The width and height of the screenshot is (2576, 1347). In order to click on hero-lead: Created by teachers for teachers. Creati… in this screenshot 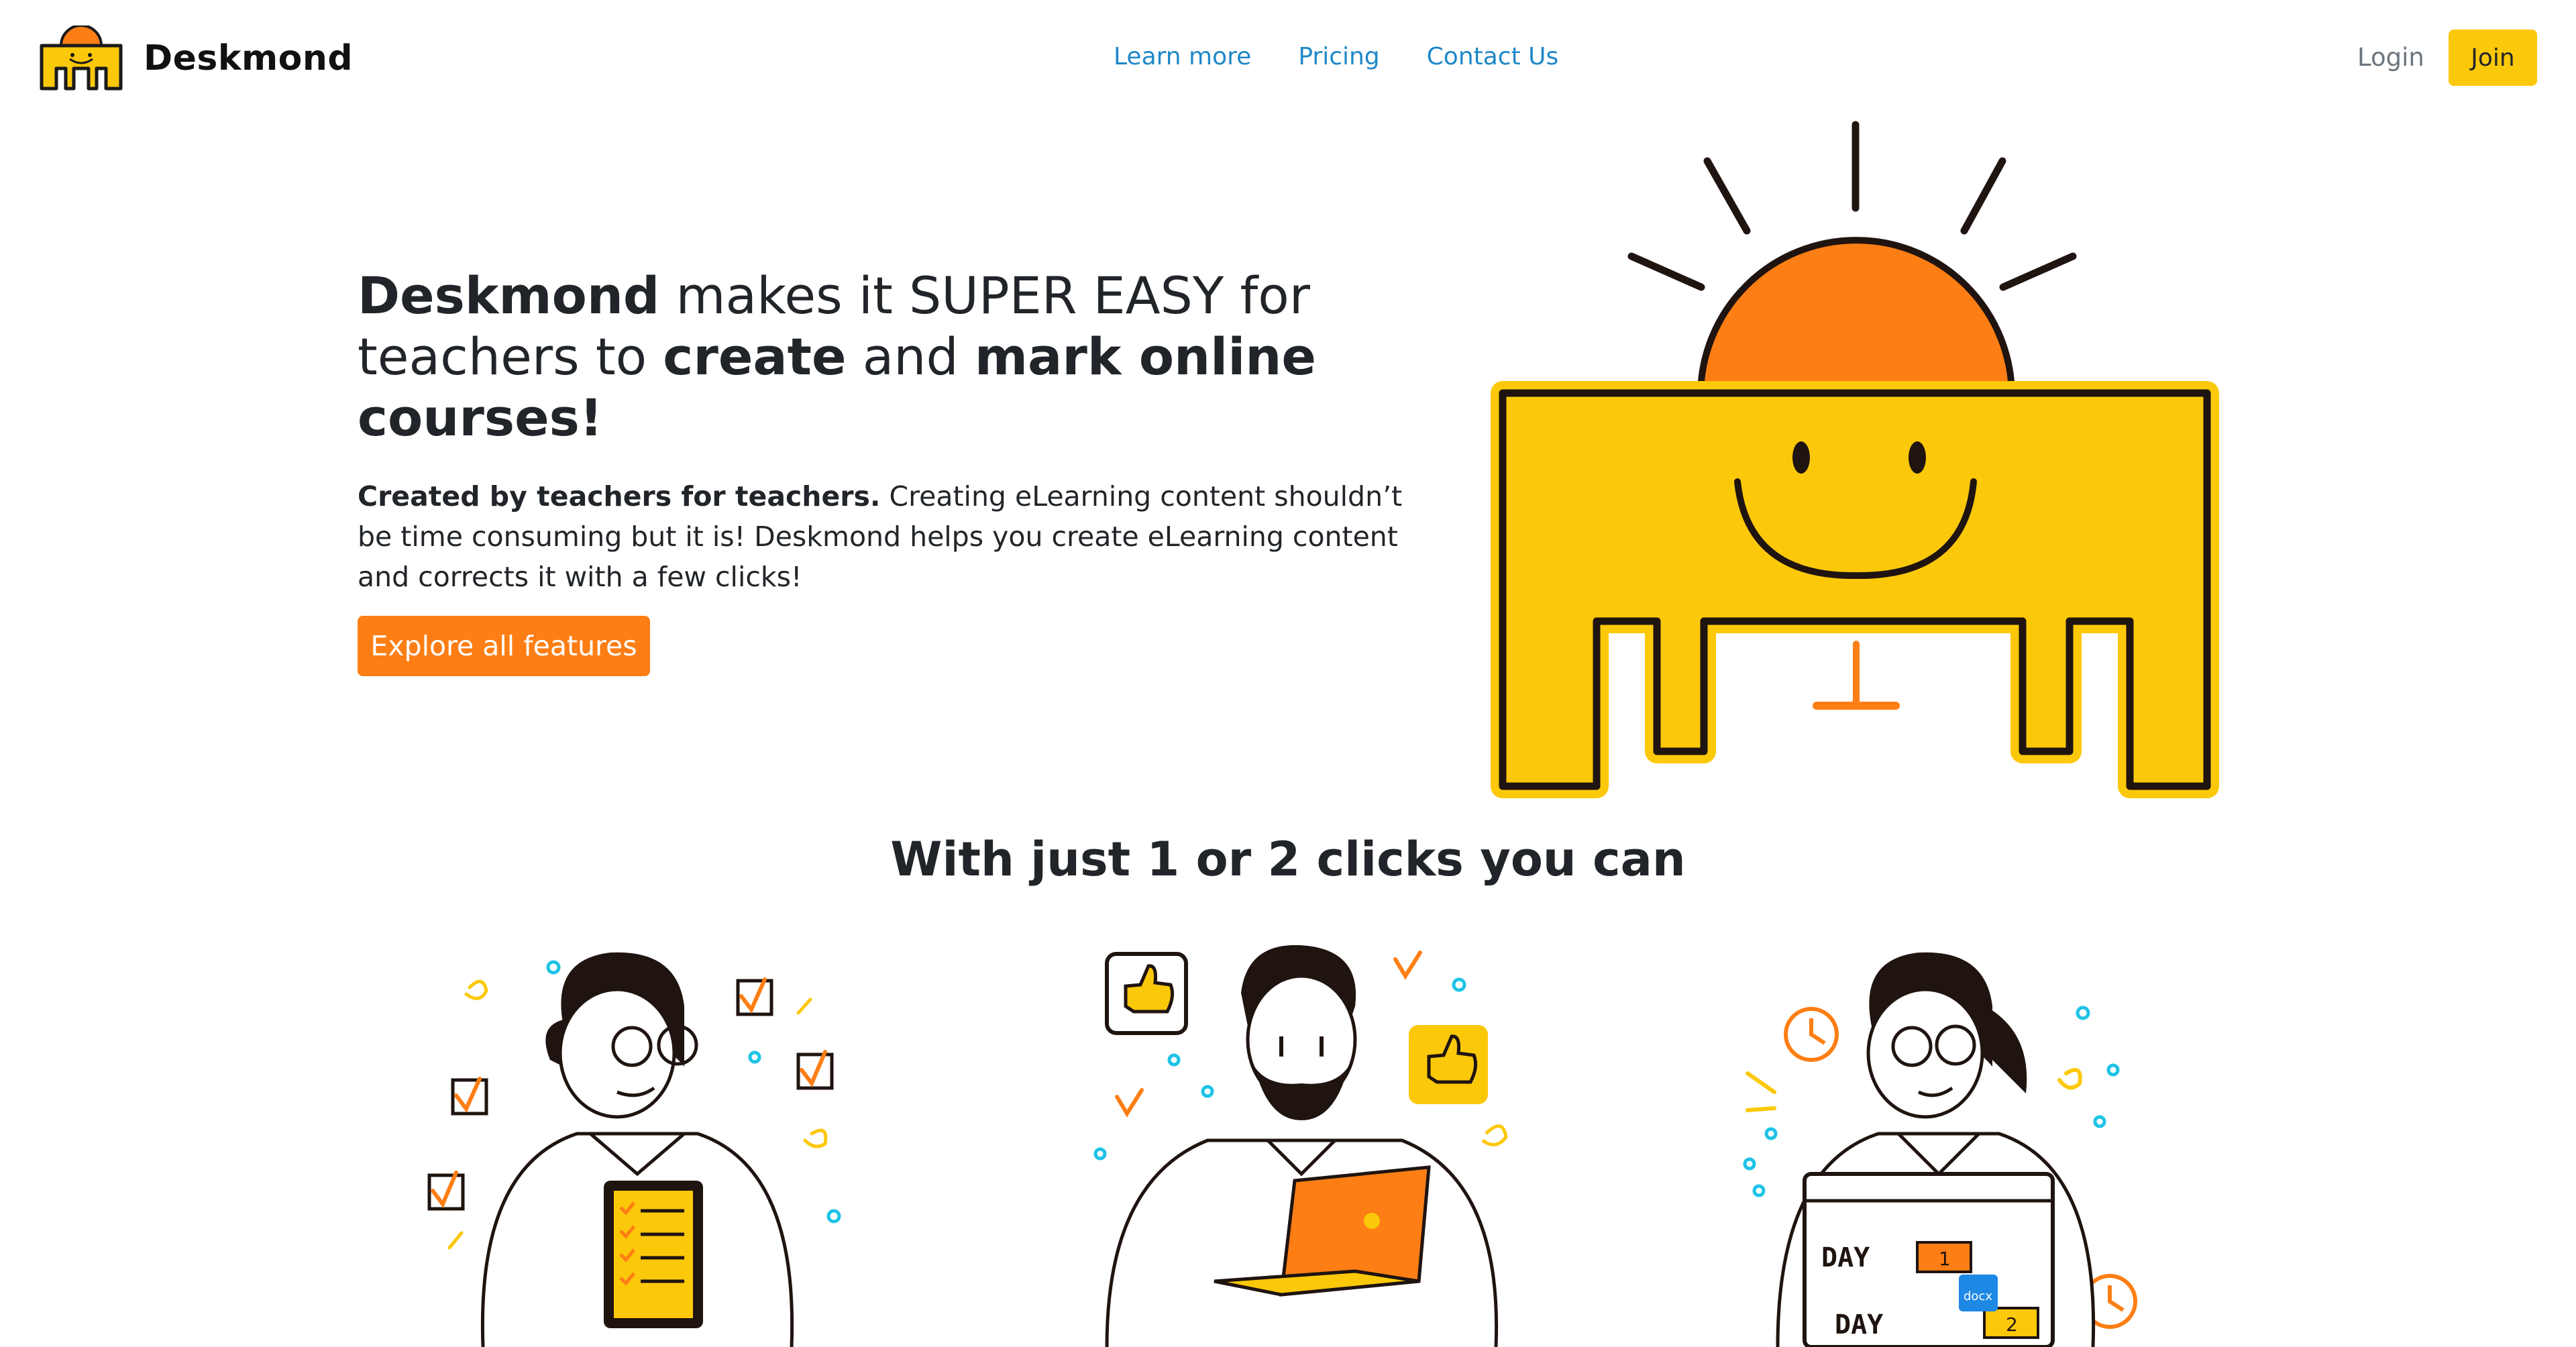, I will do `click(881, 536)`.